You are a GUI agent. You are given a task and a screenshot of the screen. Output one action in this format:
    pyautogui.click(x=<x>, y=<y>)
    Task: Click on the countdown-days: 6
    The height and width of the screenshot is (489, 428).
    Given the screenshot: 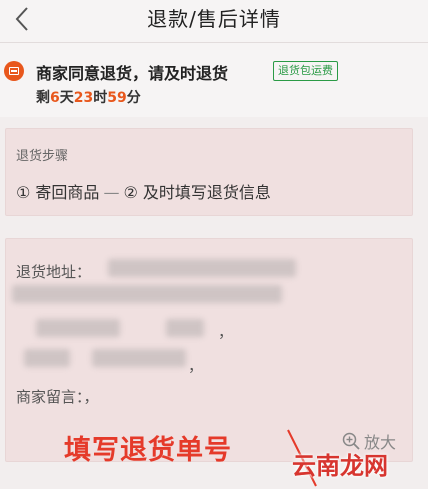 What is the action you would take?
    pyautogui.click(x=55, y=98)
    